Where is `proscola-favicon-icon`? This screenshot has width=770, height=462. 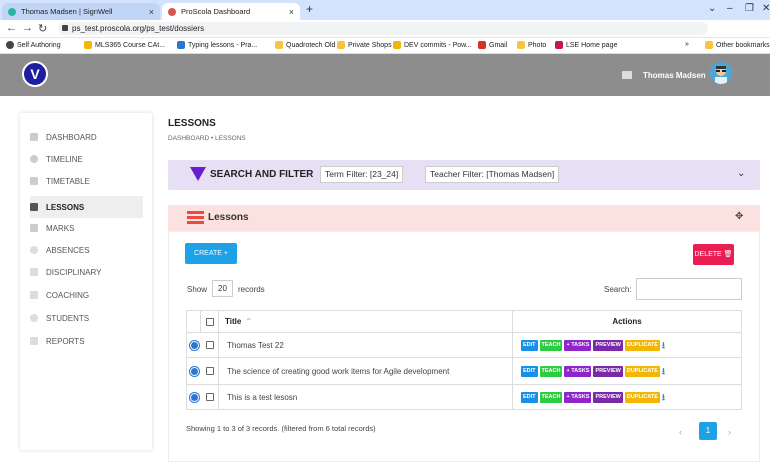 proscola-favicon-icon is located at coordinates (172, 11).